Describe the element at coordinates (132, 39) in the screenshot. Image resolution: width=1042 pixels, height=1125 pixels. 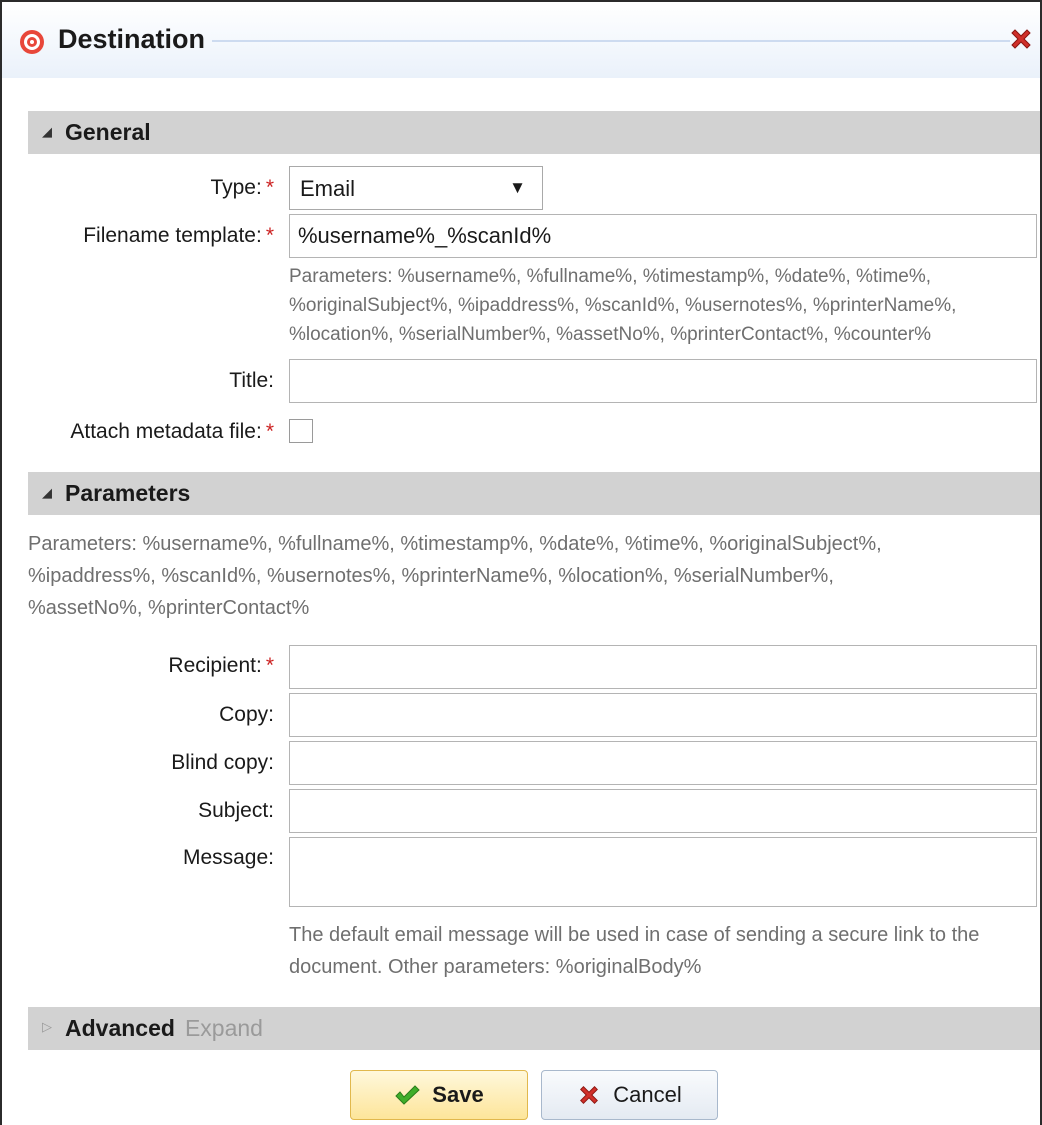
I see `dialog-title: Destination` at that location.